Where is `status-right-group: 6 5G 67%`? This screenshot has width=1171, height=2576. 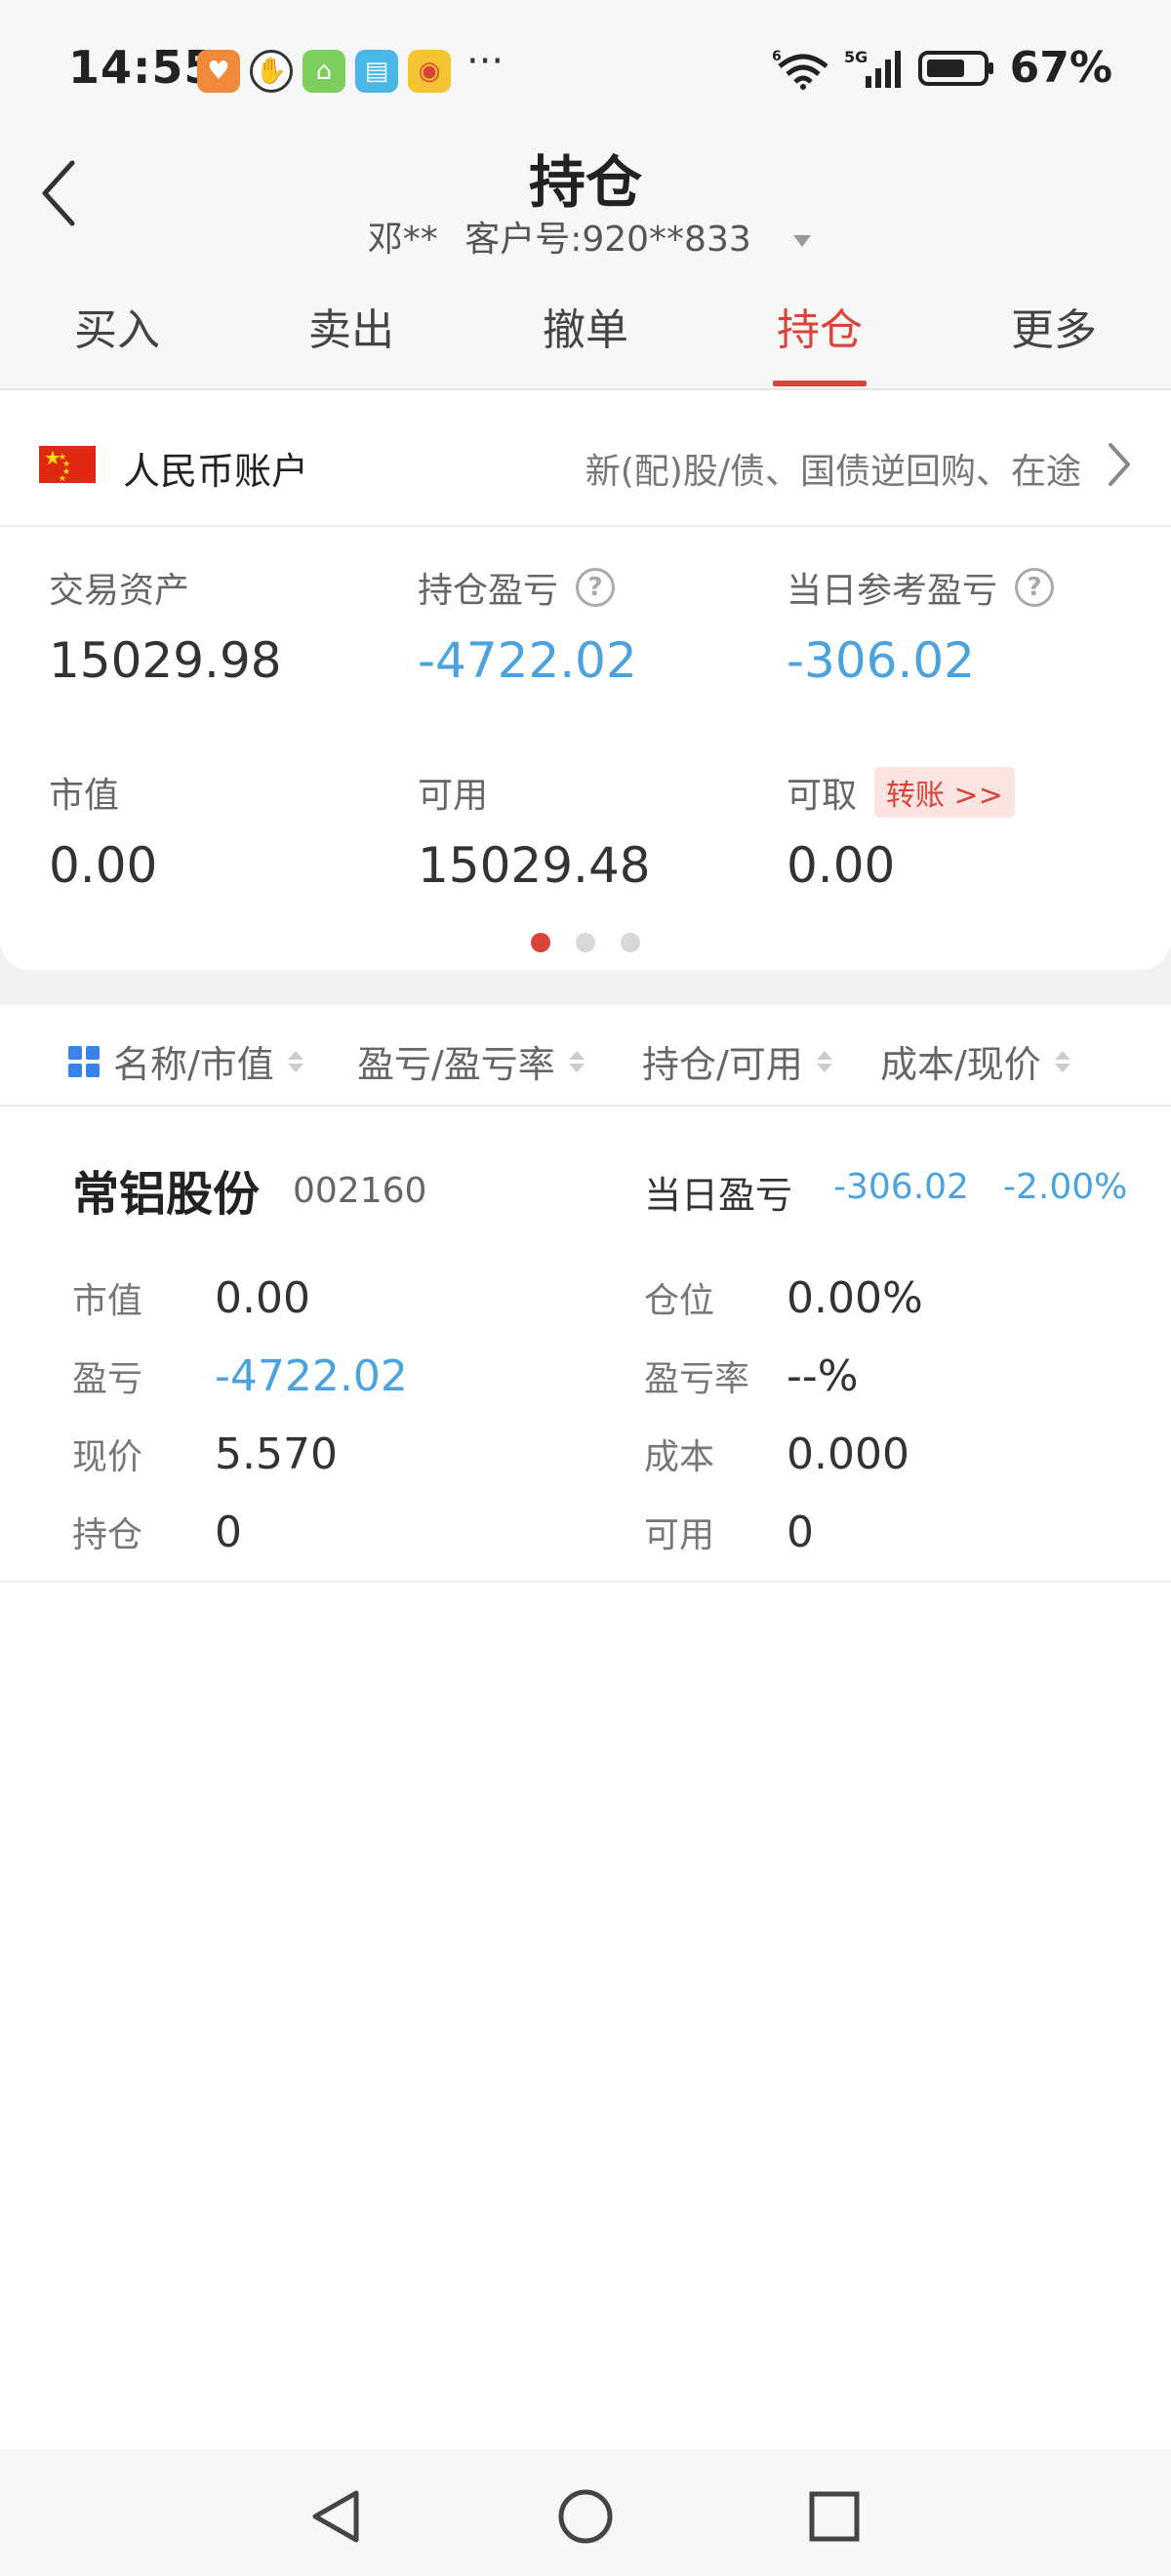 status-right-group: 6 5G 67% is located at coordinates (942, 68).